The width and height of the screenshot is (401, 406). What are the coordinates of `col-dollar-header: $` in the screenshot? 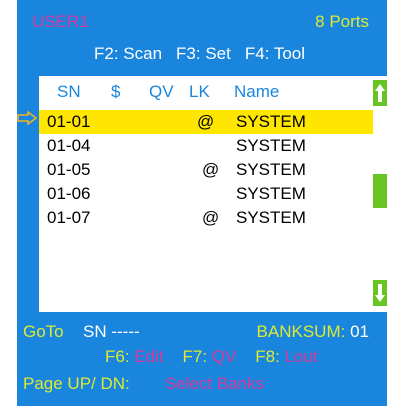 It's located at (116, 91).